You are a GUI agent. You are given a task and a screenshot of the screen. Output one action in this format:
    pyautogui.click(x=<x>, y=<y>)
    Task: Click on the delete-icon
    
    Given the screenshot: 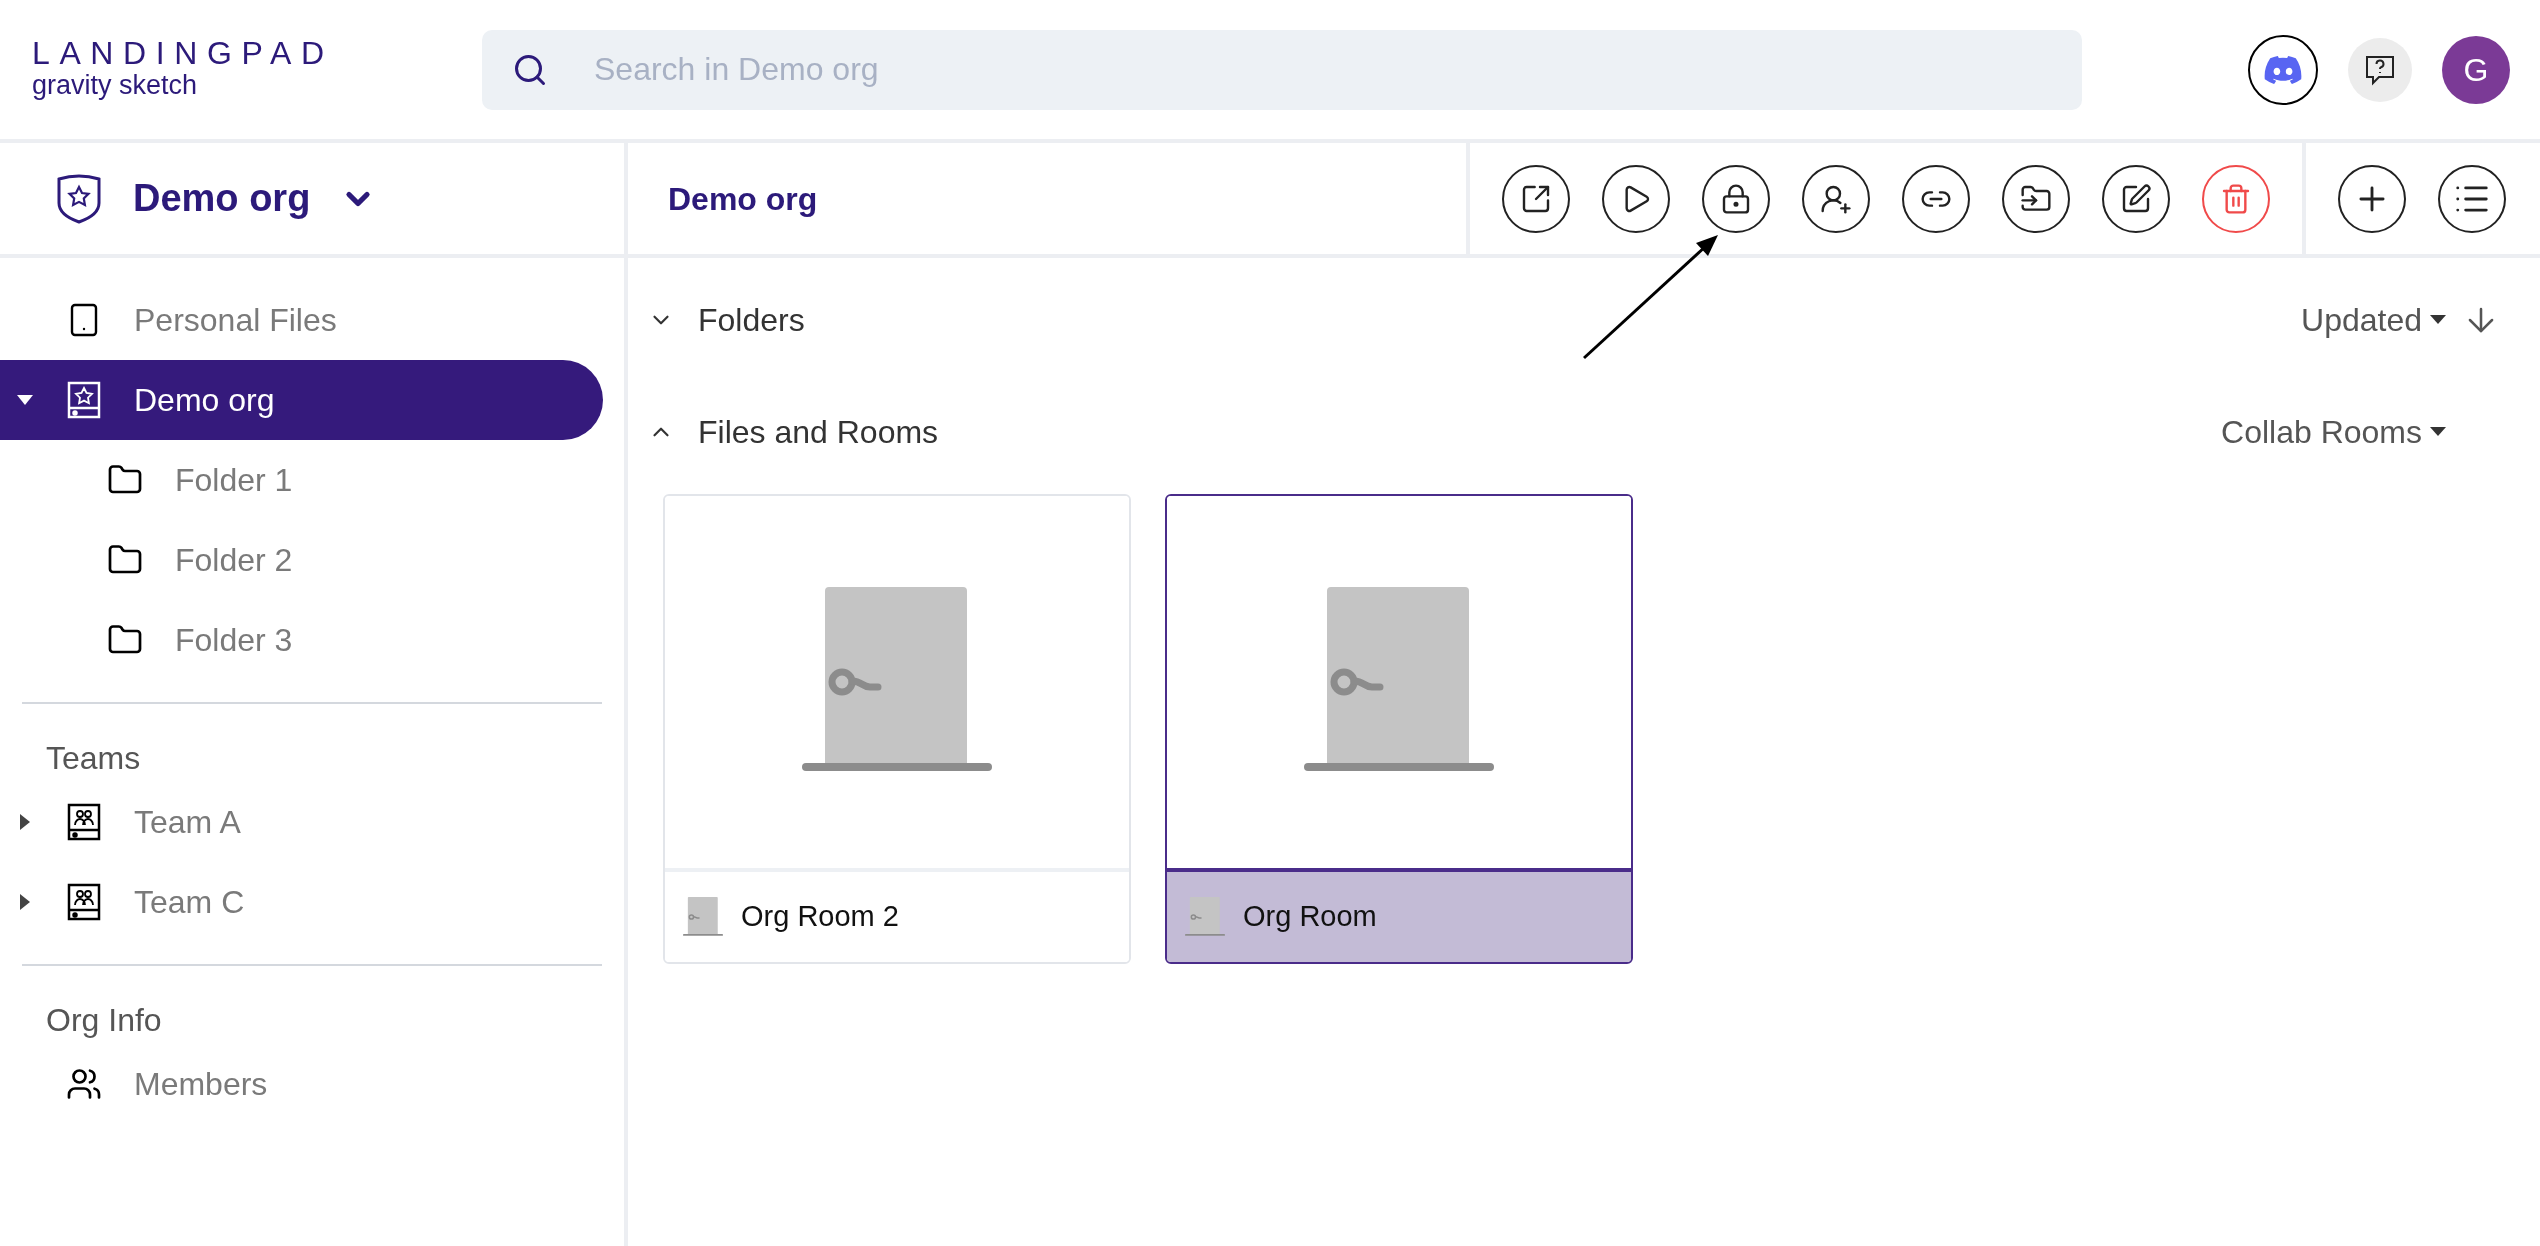 What is the action you would take?
    pyautogui.click(x=2236, y=198)
    